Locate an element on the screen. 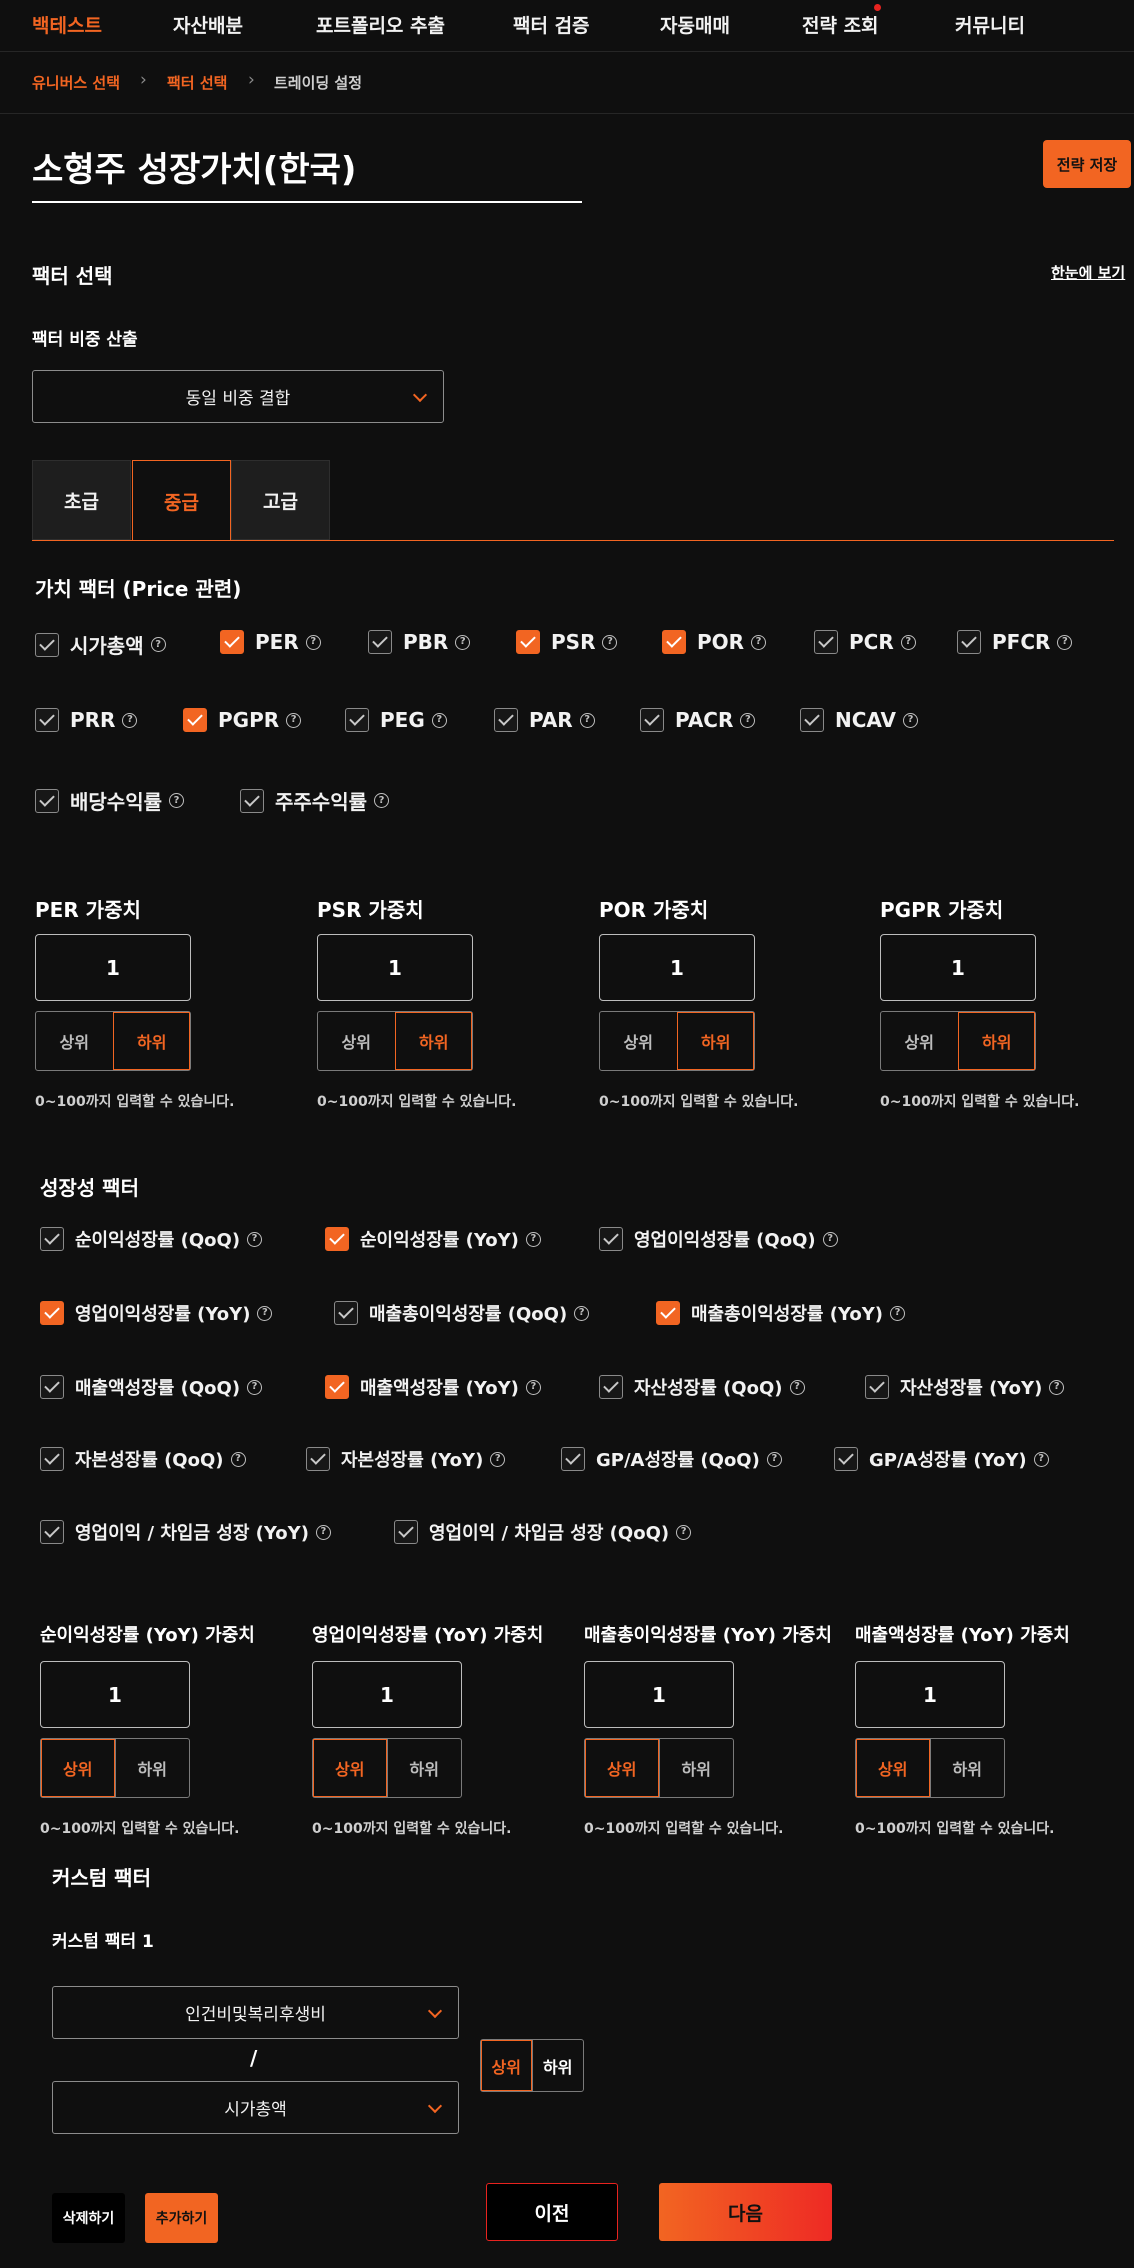  value_factors-checkbox-4: POR? is located at coordinates (714, 642).